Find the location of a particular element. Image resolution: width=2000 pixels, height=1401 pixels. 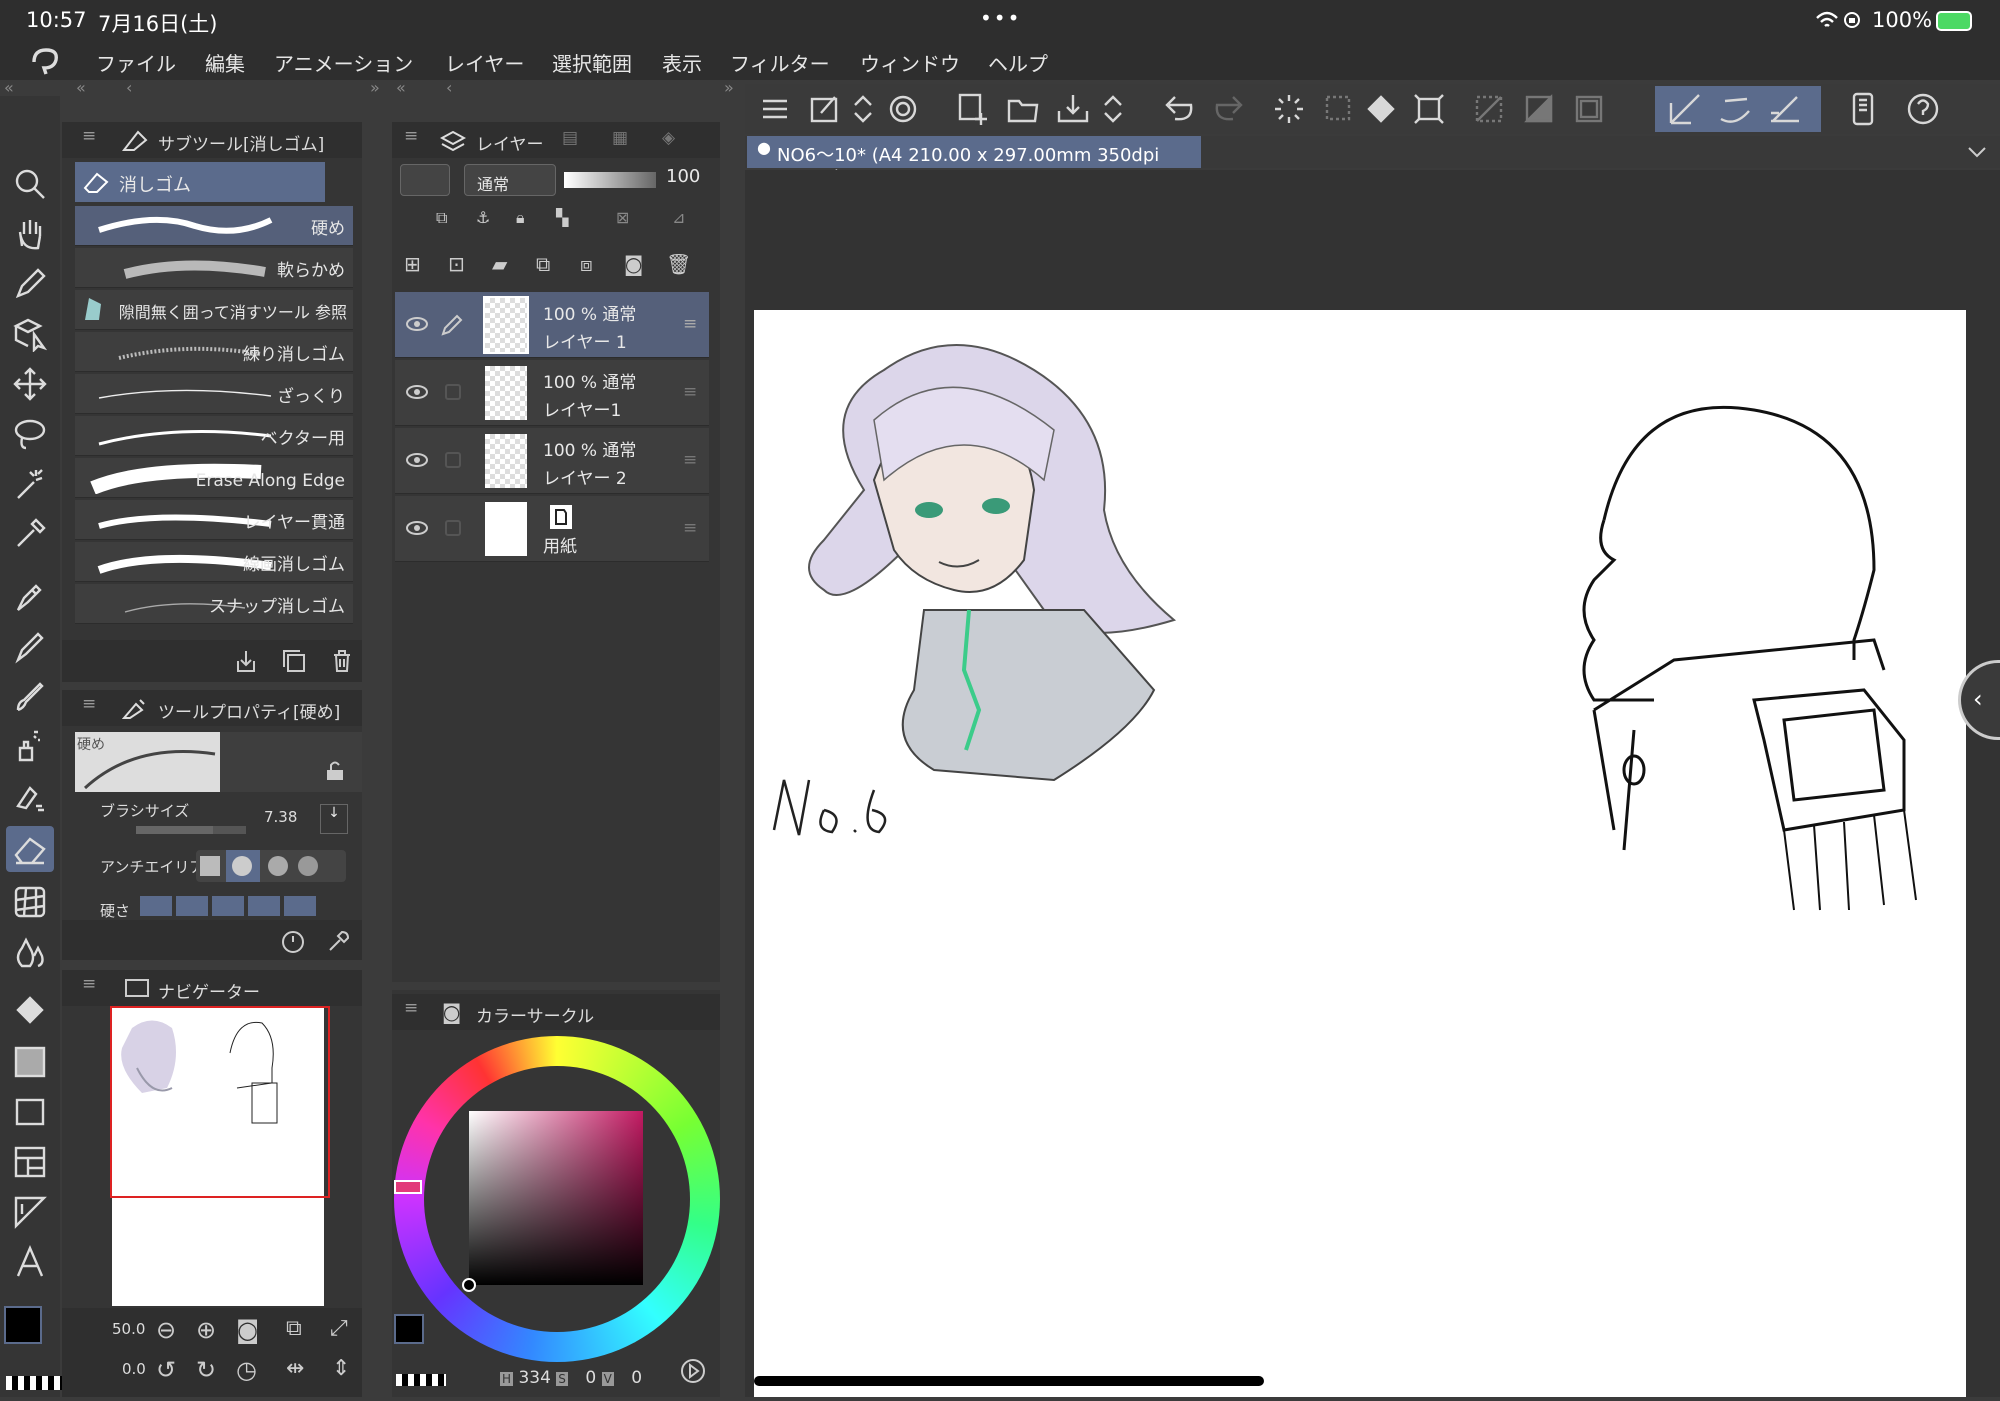

flip-vertical-icon: ⇕ is located at coordinates (341, 1368).